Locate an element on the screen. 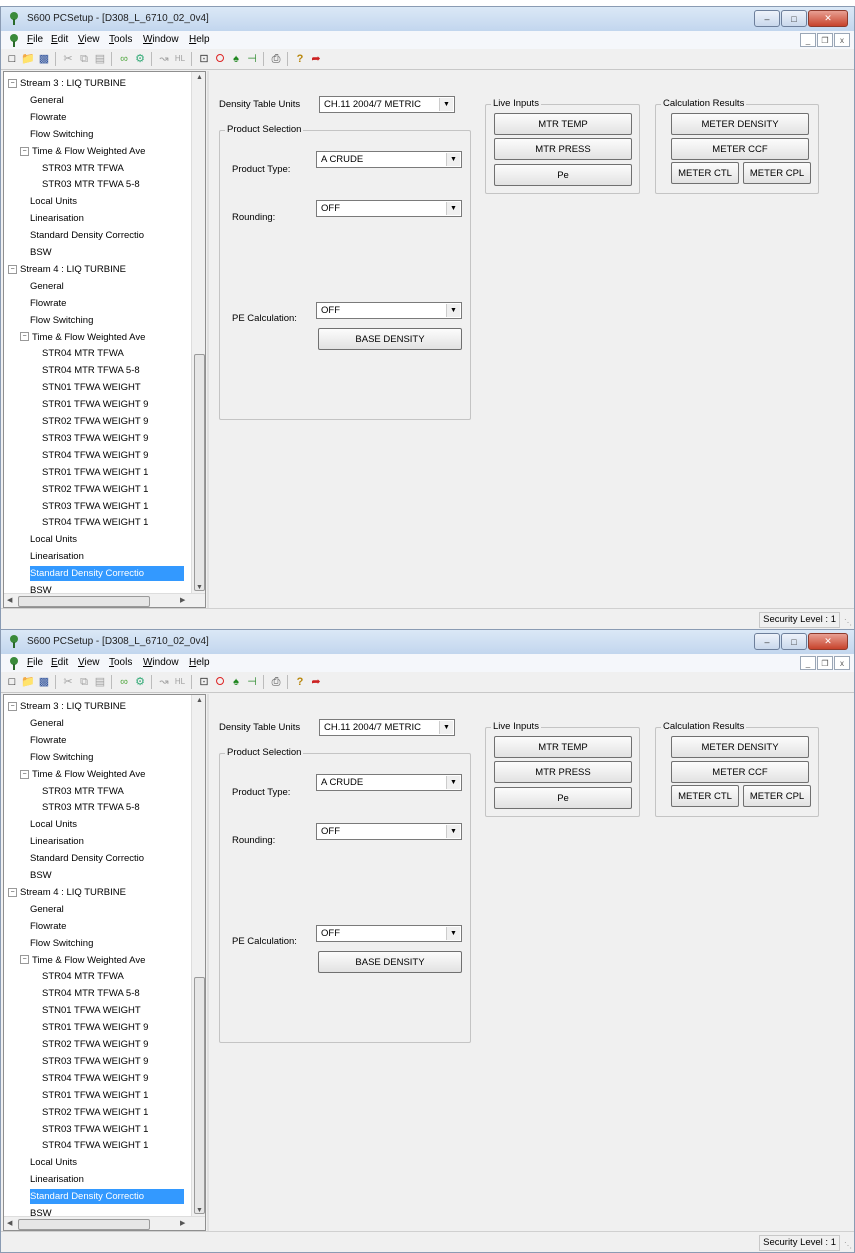 The image size is (855, 1253). resize-grip-icon: ⋱ is located at coordinates (848, 1245).